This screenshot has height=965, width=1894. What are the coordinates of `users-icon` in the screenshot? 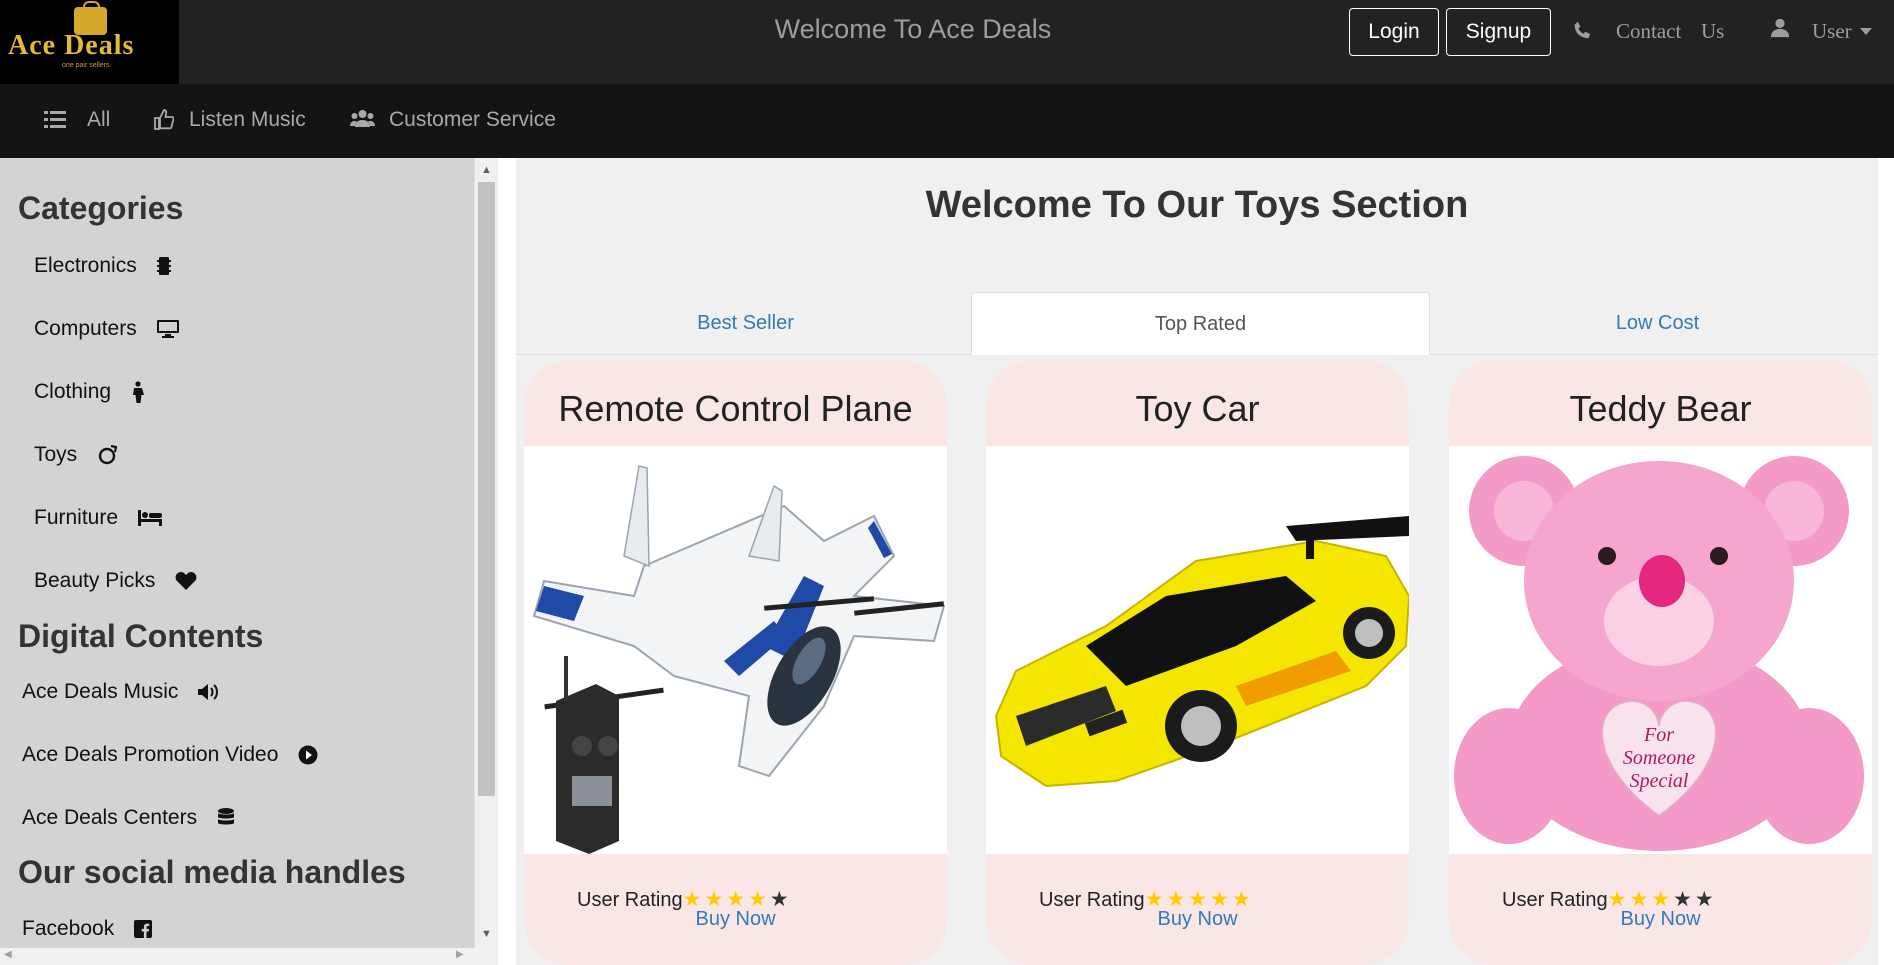 It's located at (362, 118).